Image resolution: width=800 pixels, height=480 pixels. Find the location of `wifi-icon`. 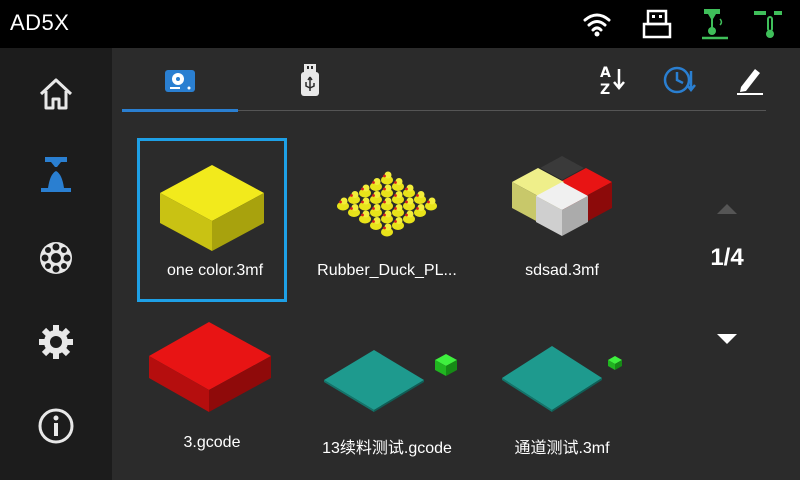

wifi-icon is located at coordinates (597, 24).